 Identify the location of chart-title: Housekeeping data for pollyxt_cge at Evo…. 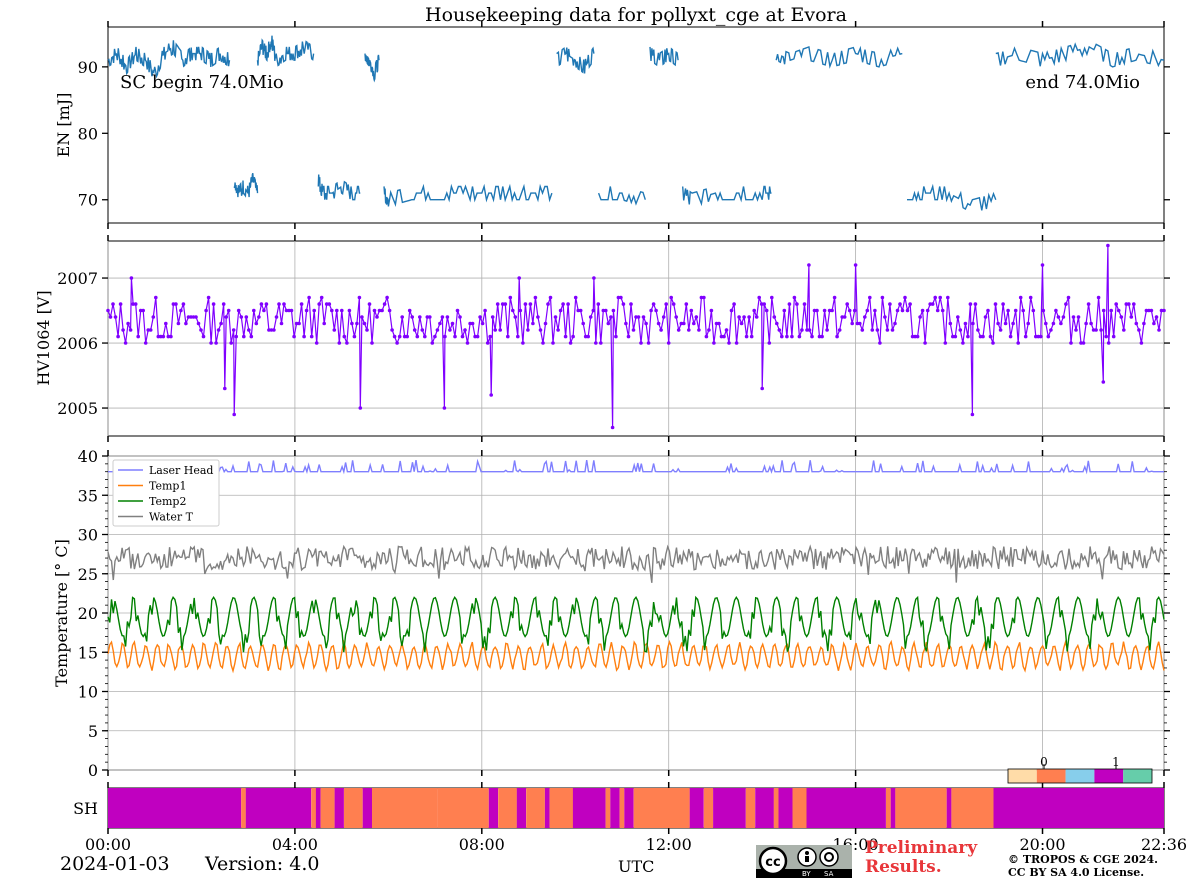
(636, 15).